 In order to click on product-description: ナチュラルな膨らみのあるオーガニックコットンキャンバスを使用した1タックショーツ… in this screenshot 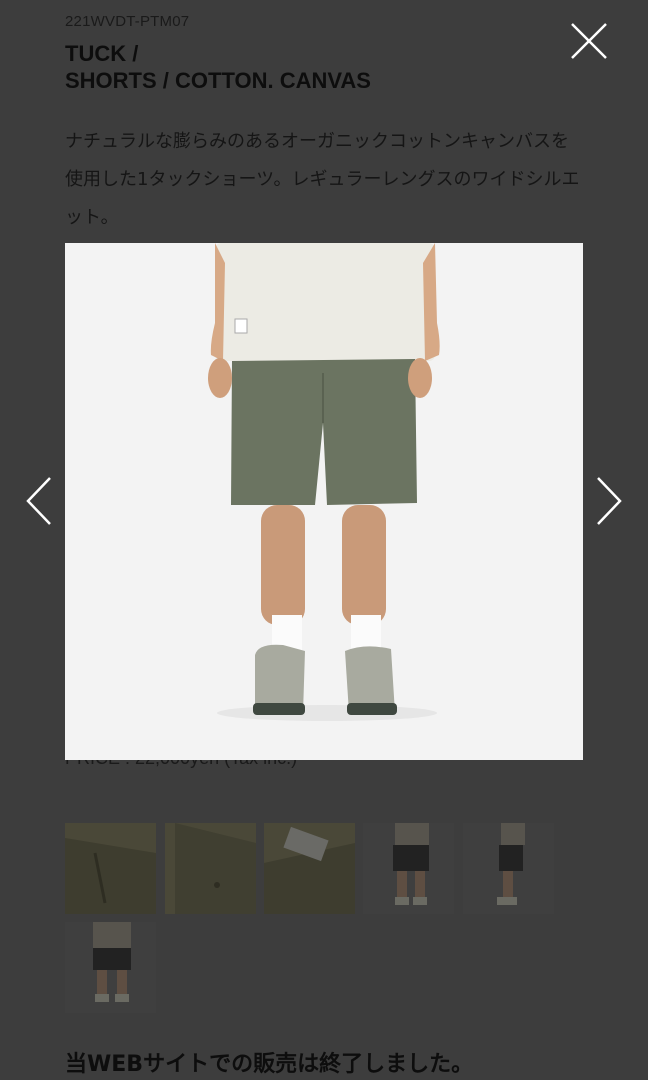, I will do `click(322, 179)`.